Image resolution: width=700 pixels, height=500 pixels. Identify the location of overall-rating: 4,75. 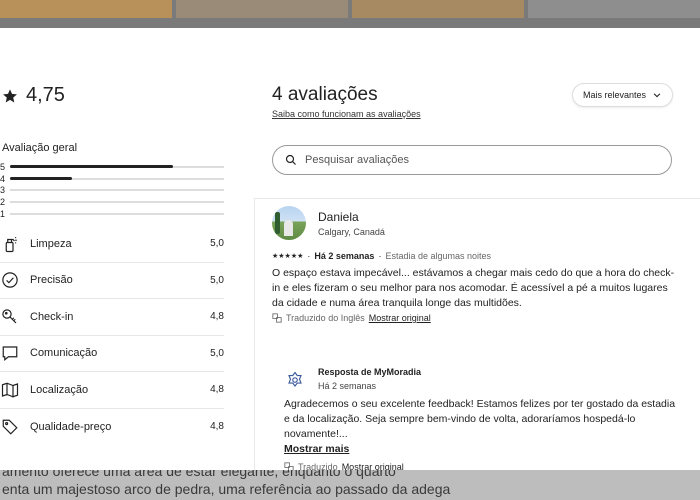
(33, 95).